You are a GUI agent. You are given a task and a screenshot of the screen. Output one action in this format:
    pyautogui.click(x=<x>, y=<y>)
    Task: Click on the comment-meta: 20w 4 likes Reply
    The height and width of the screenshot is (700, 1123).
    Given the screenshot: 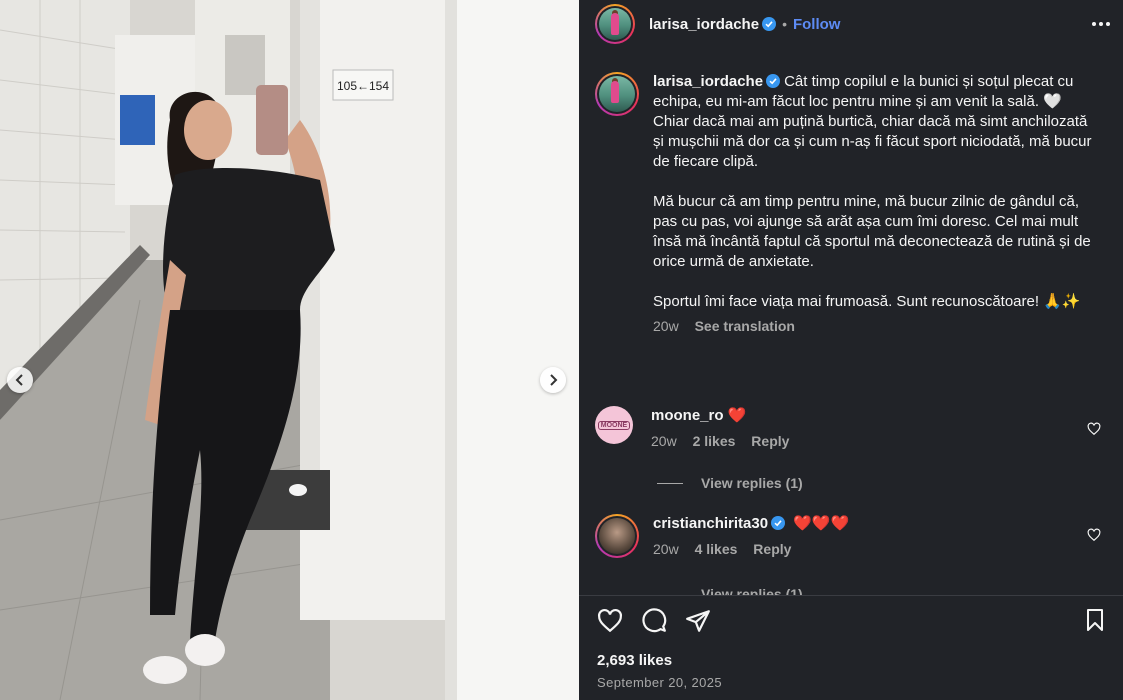 What is the action you would take?
    pyautogui.click(x=863, y=549)
    